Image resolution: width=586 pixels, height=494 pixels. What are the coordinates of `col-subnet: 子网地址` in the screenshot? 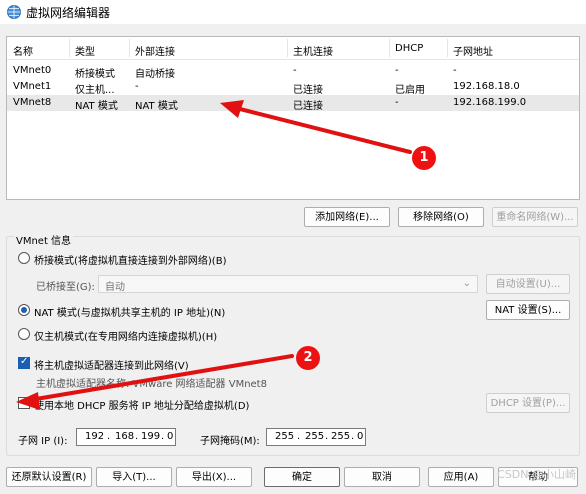 It's located at (473, 50).